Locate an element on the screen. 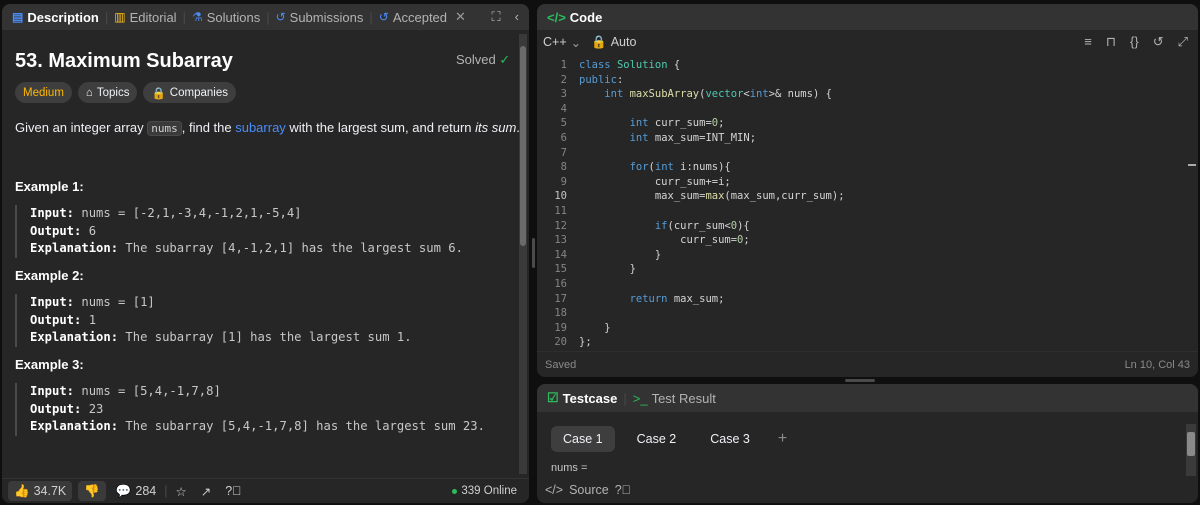 The width and height of the screenshot is (1200, 505). tab-code: </> Code is located at coordinates (574, 17).